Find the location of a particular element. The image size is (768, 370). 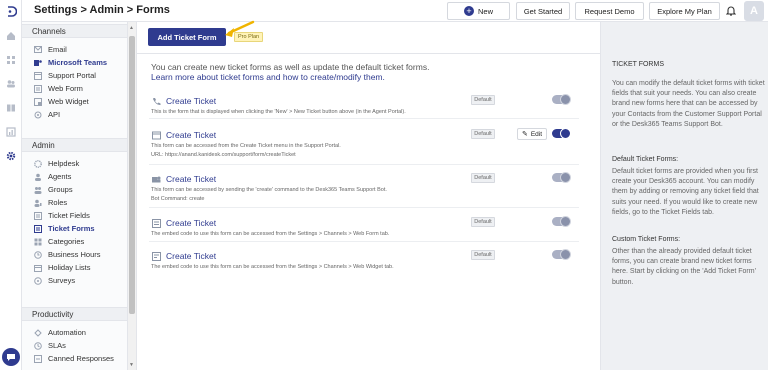

window-icon is located at coordinates (156, 135).